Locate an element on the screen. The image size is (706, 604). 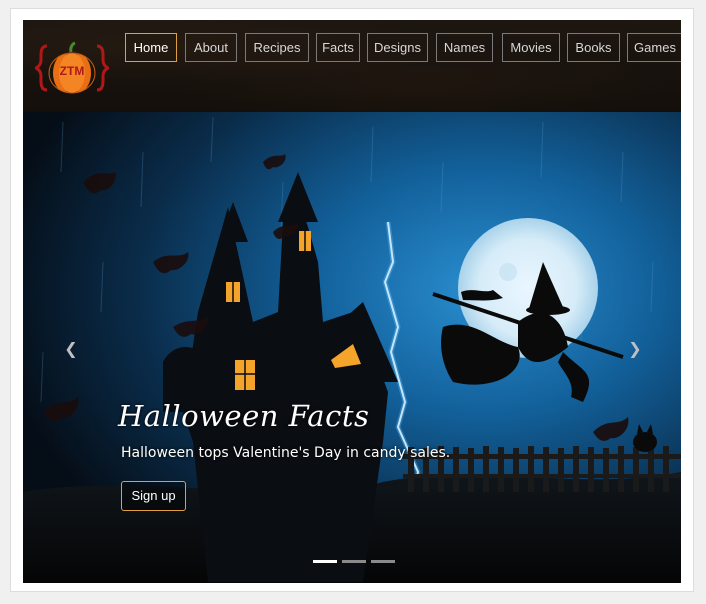
nav-recipes: Recipes is located at coordinates (277, 47).